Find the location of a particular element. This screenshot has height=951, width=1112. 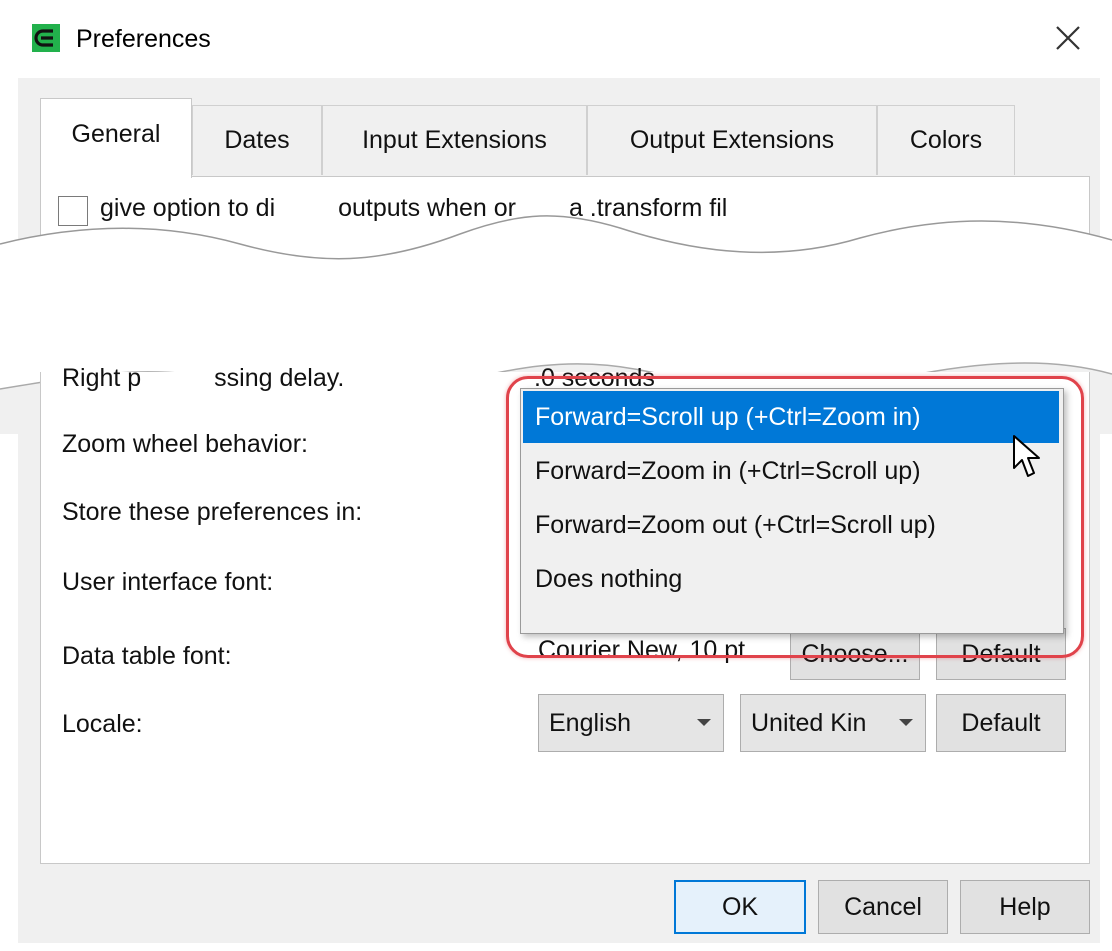

locale-label: Locale: is located at coordinates (102, 724).